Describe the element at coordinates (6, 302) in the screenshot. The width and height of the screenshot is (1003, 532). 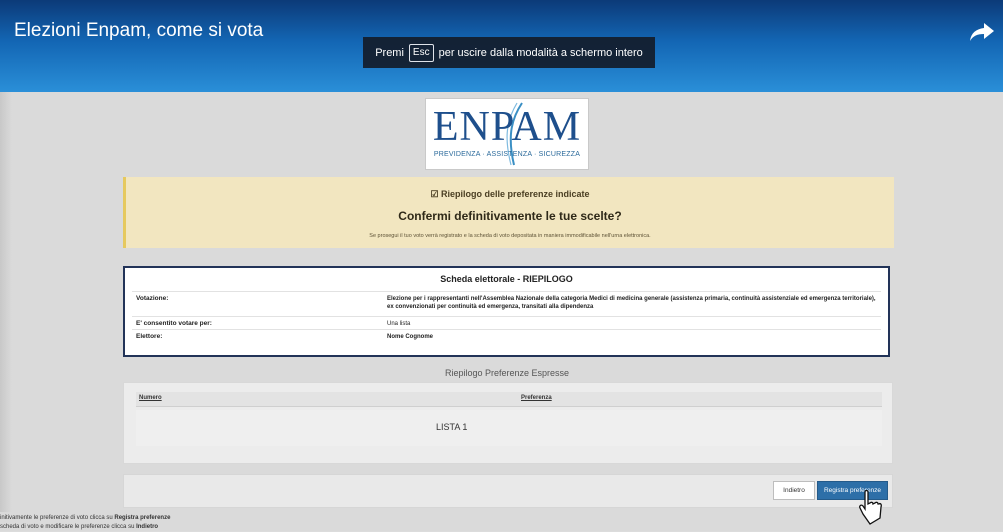
I see `page-edge-shadow` at that location.